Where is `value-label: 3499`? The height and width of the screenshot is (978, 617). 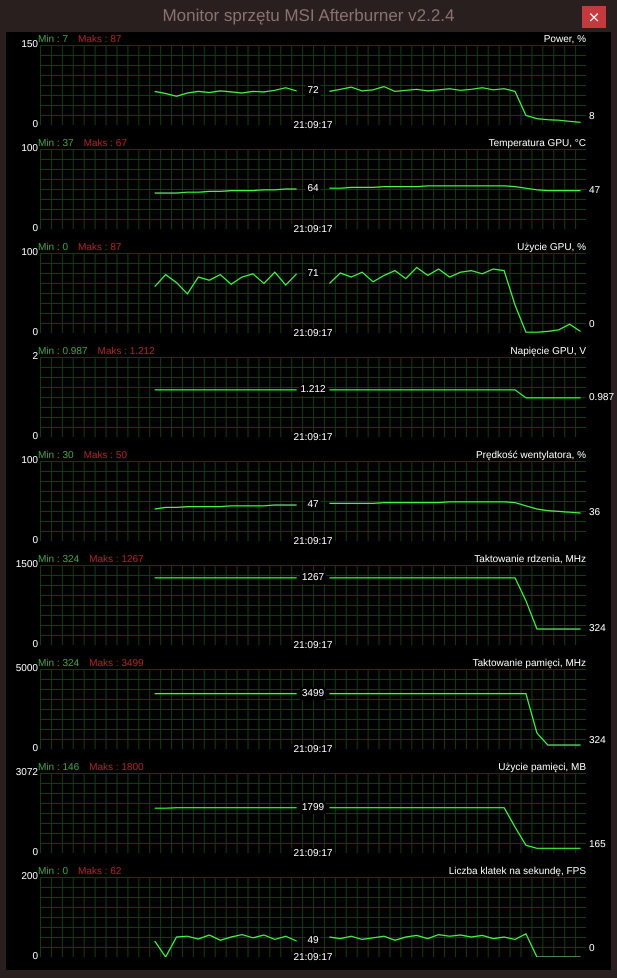
value-label: 3499 is located at coordinates (313, 693).